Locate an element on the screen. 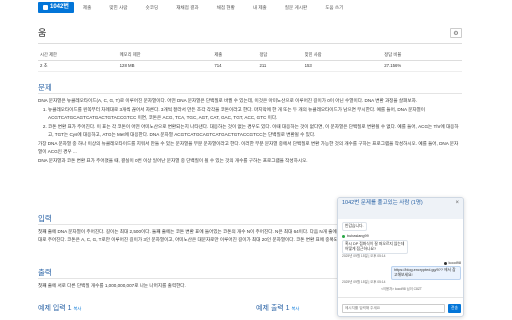  problem-number-button: 1042번 is located at coordinates (56, 7).